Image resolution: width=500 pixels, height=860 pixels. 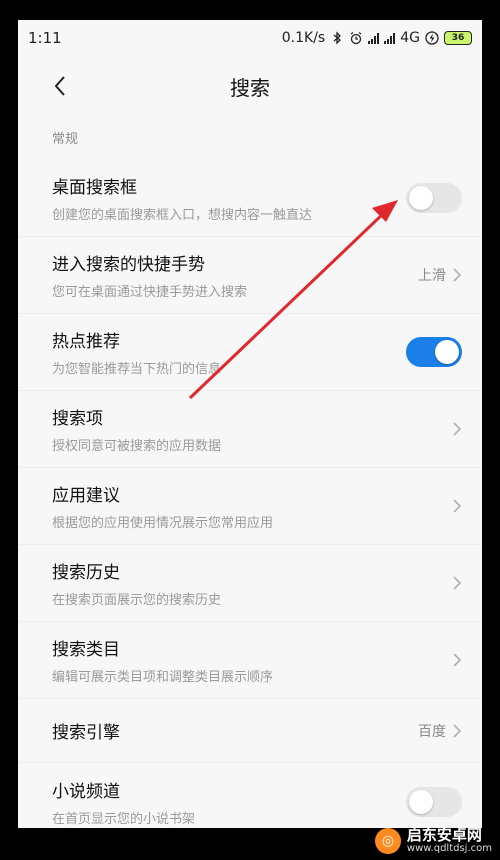 What do you see at coordinates (250, 506) in the screenshot?
I see `row-app-suggestions: 应用建议 根据您的应用使用情况展示您常用应用` at bounding box center [250, 506].